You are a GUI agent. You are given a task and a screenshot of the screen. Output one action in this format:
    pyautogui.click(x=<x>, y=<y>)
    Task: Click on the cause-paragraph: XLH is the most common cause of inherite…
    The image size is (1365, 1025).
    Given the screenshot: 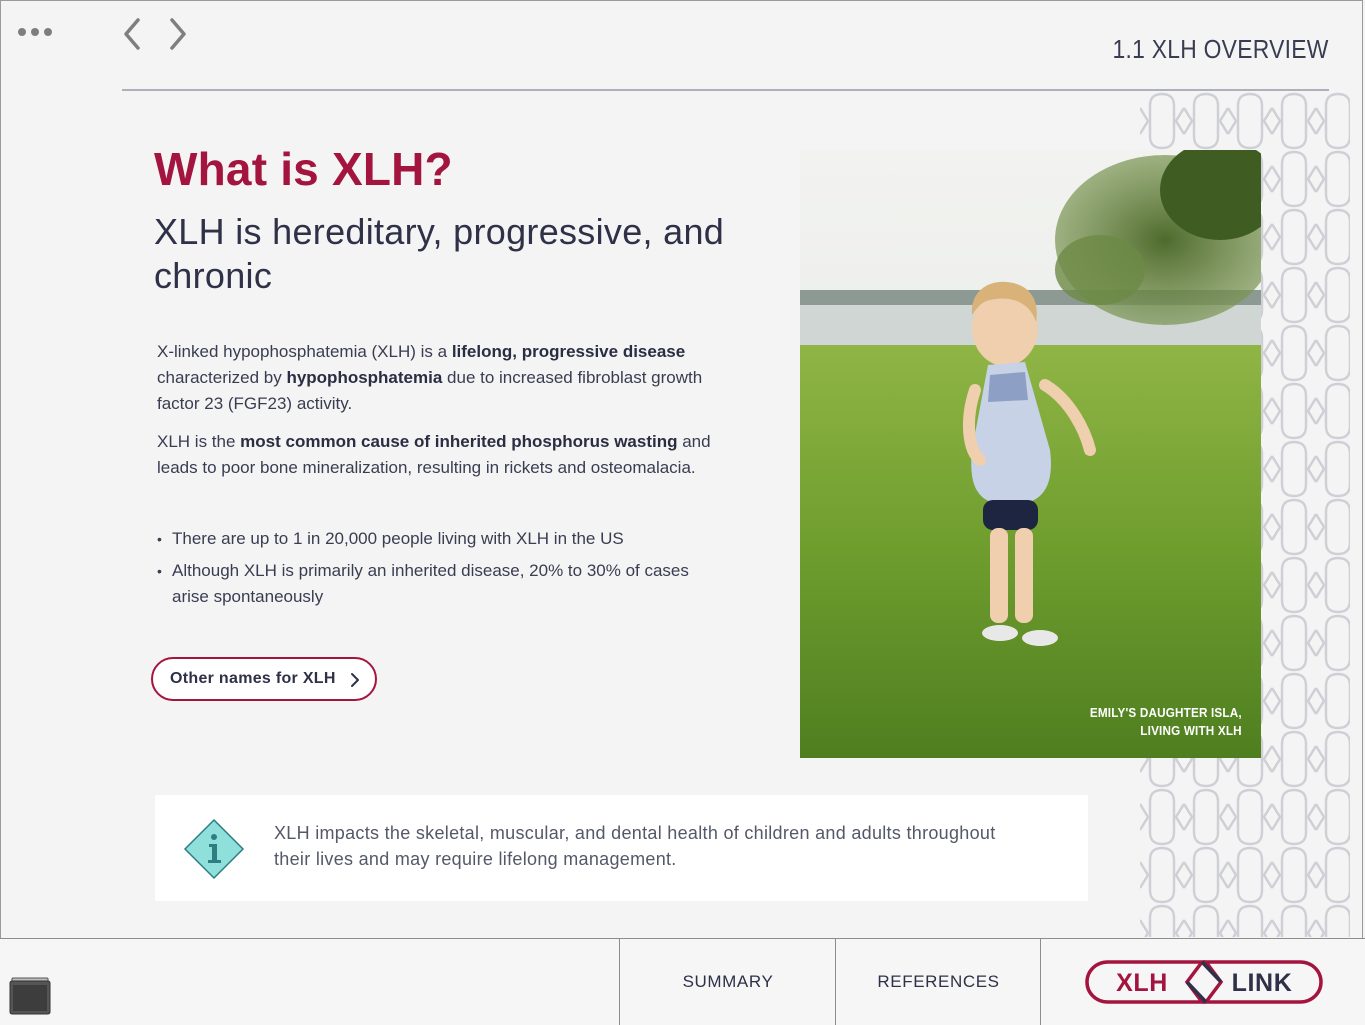 What is the action you would take?
    pyautogui.click(x=434, y=454)
    